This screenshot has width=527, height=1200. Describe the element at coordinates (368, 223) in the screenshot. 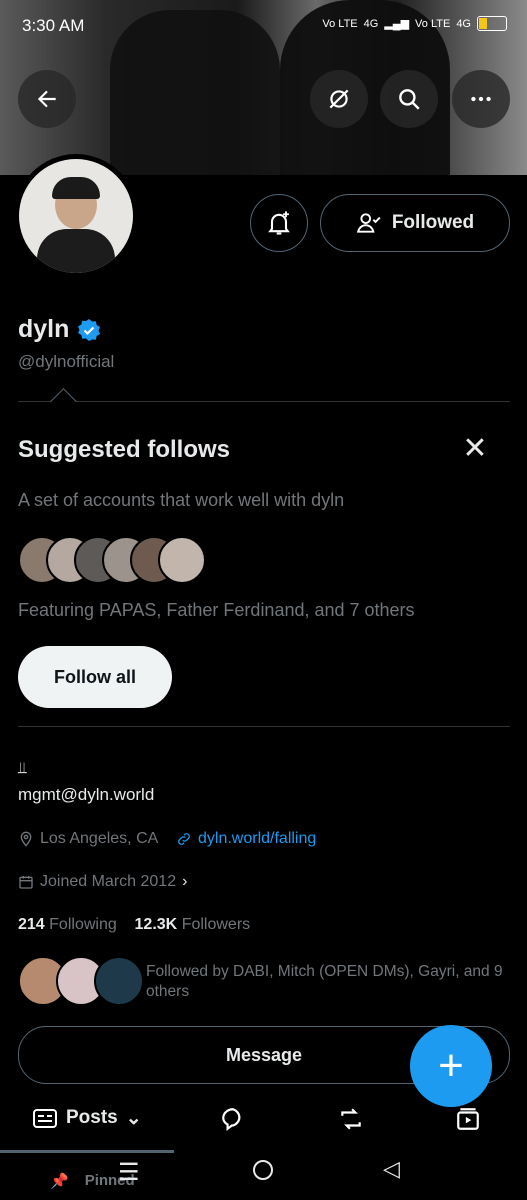

I see `user-check-icon` at that location.